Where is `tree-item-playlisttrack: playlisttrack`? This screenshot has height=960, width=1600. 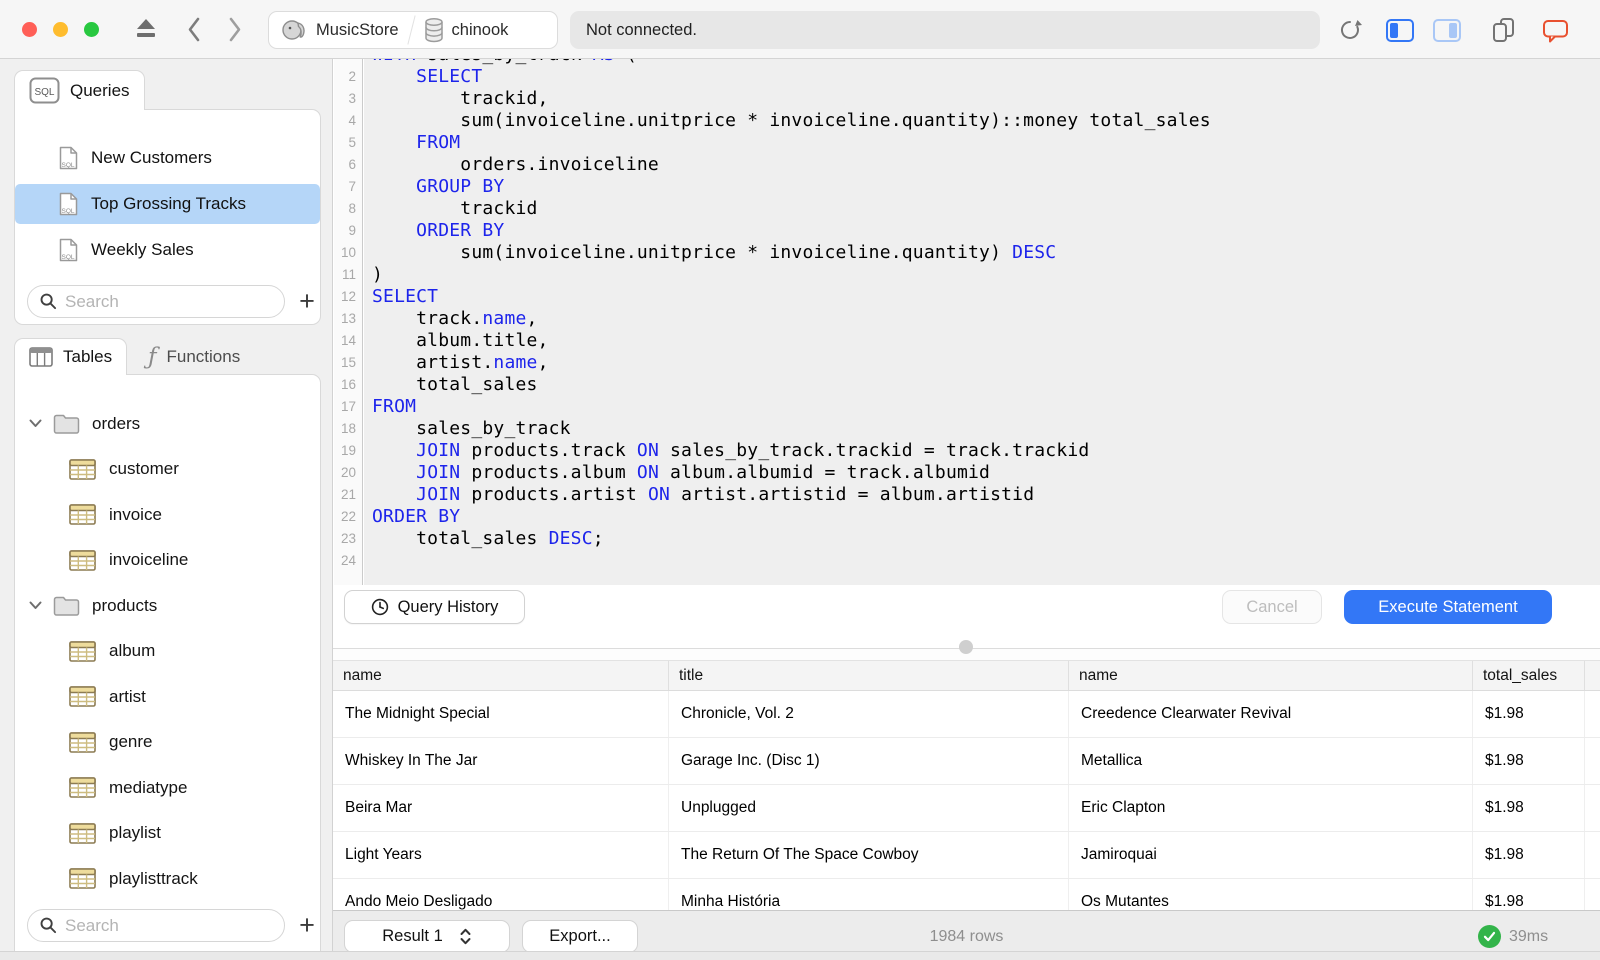 tree-item-playlisttrack: playlisttrack is located at coordinates (167, 879).